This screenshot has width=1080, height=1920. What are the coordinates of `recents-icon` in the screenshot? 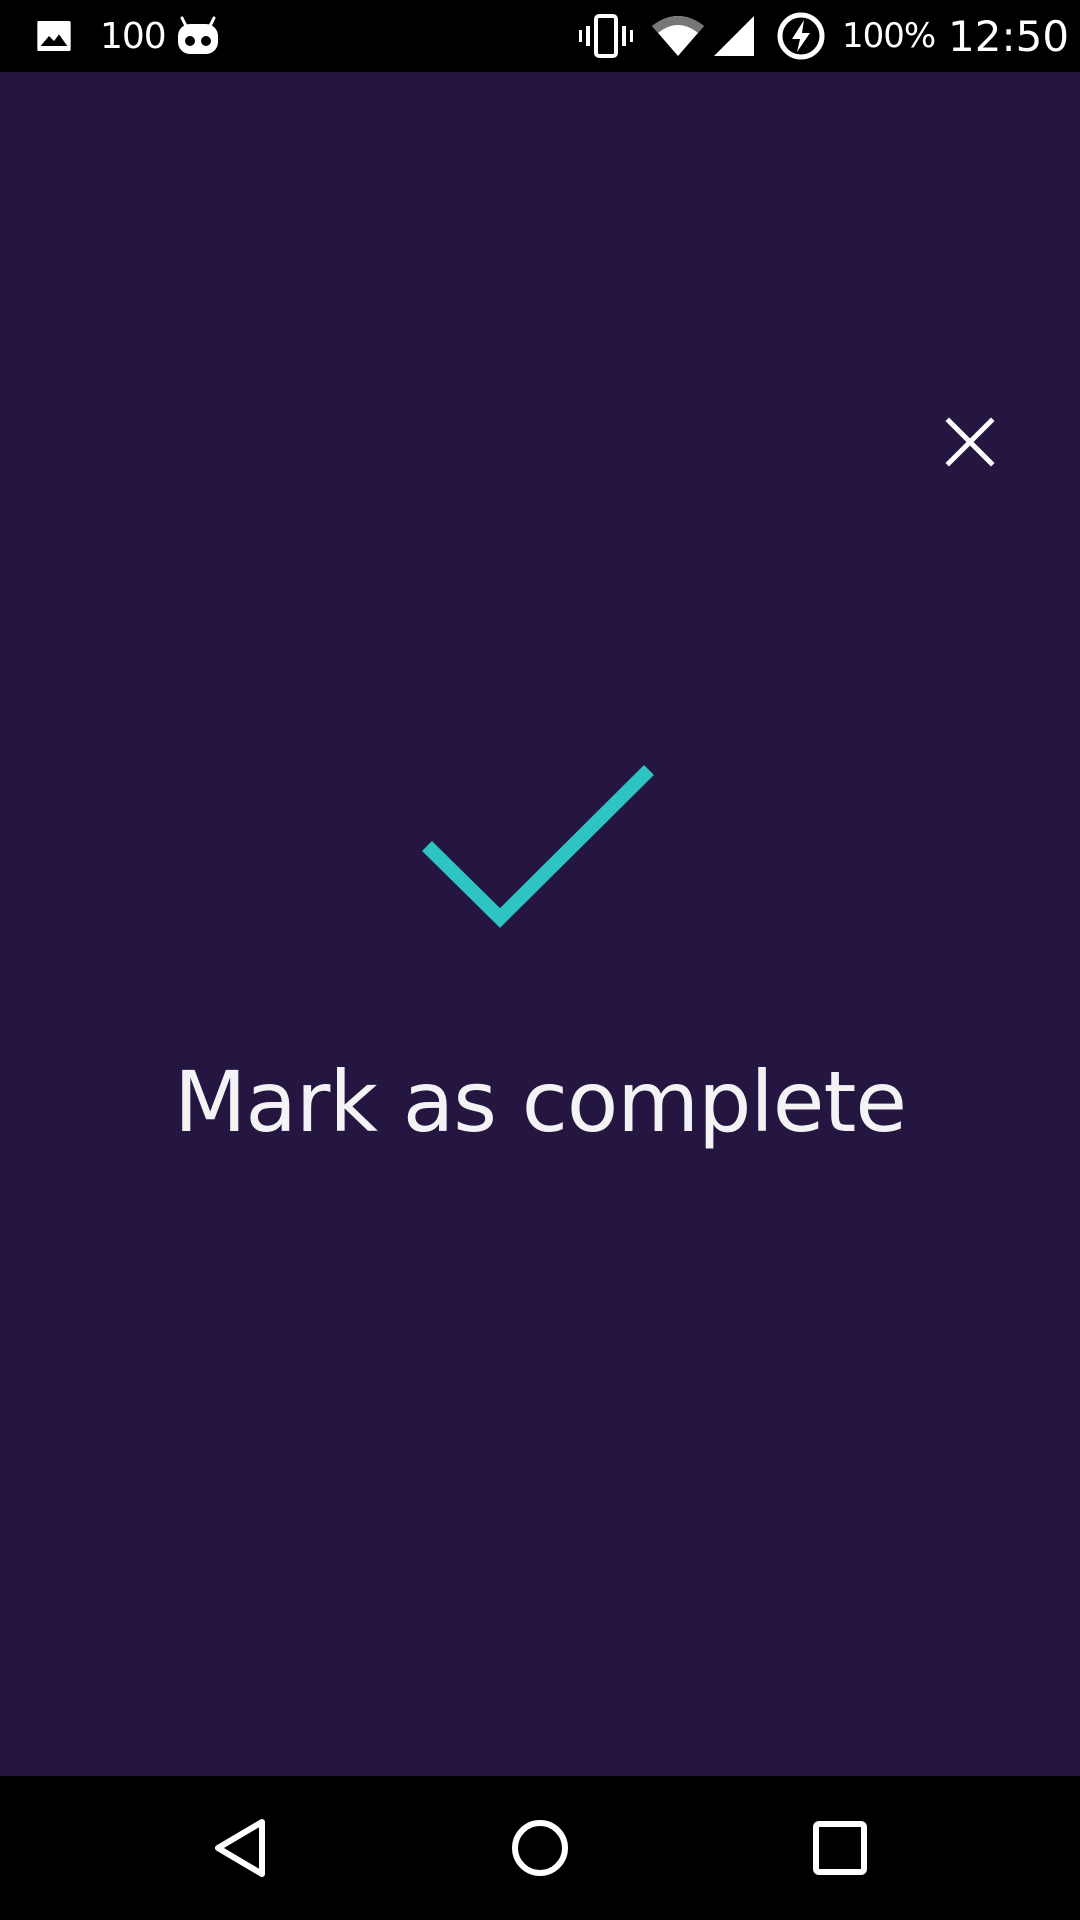 It's located at (840, 1848).